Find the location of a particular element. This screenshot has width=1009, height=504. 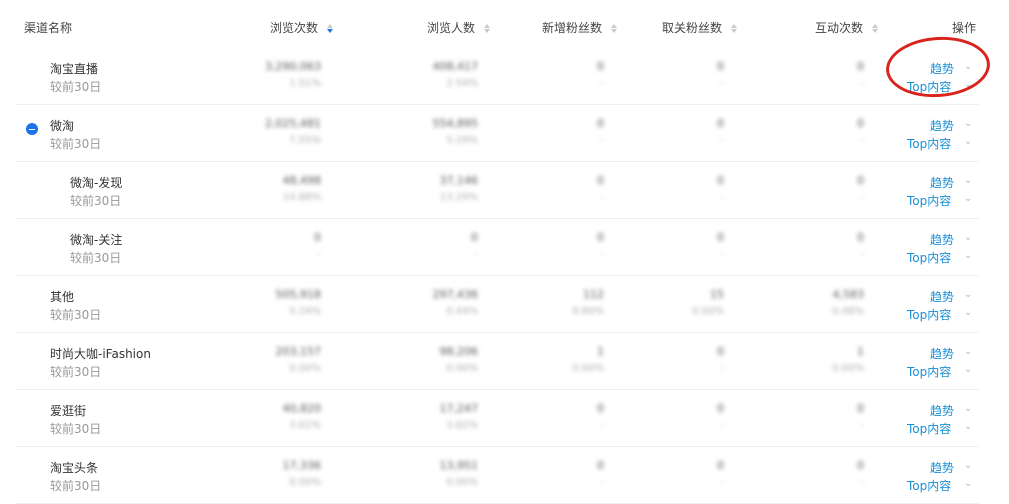

col-unfollow: 取关粉丝数 is located at coordinates (699, 27).